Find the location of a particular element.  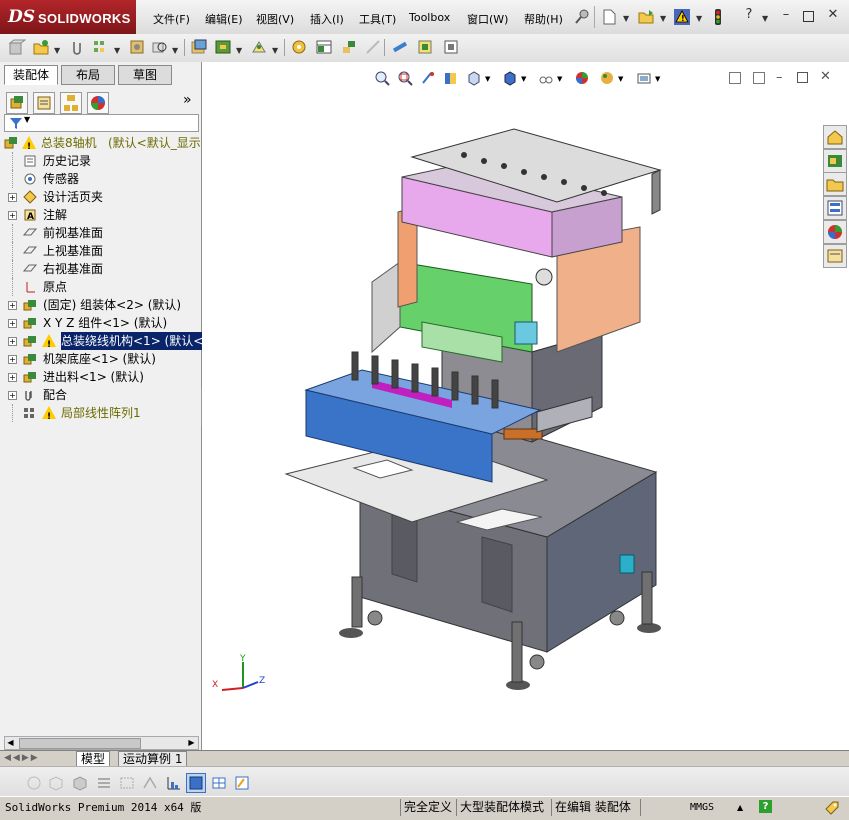

tree-filter: ▼ is located at coordinates (101, 123).